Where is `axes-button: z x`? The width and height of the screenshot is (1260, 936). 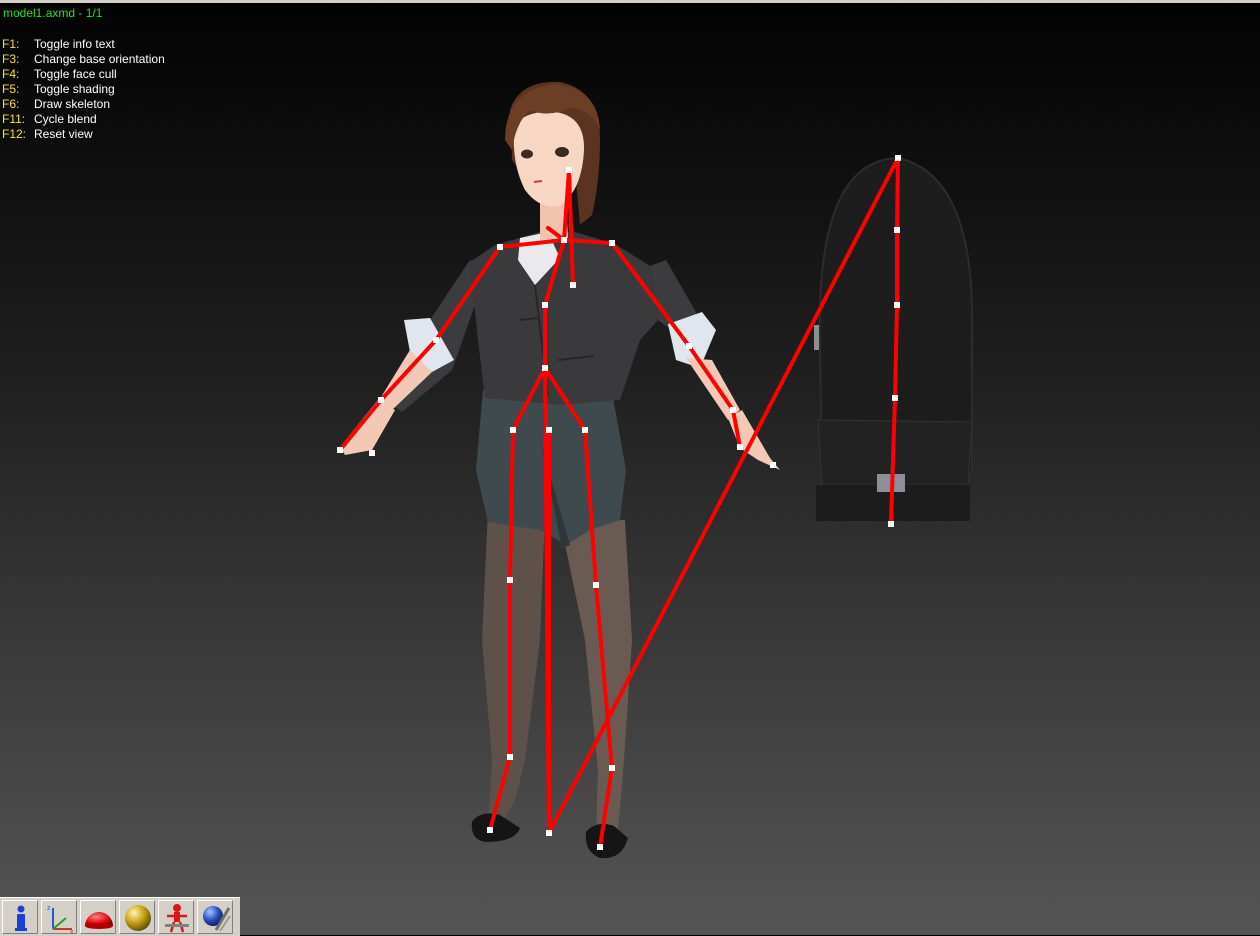 axes-button: z x is located at coordinates (59, 917).